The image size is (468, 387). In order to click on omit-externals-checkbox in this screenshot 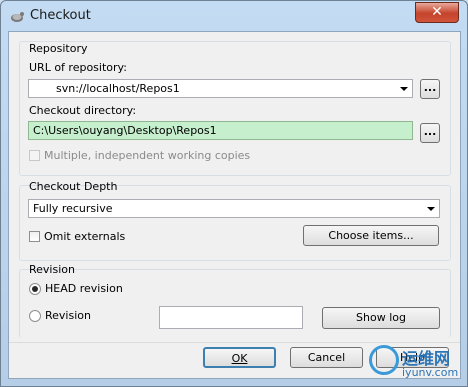, I will do `click(34, 236)`.